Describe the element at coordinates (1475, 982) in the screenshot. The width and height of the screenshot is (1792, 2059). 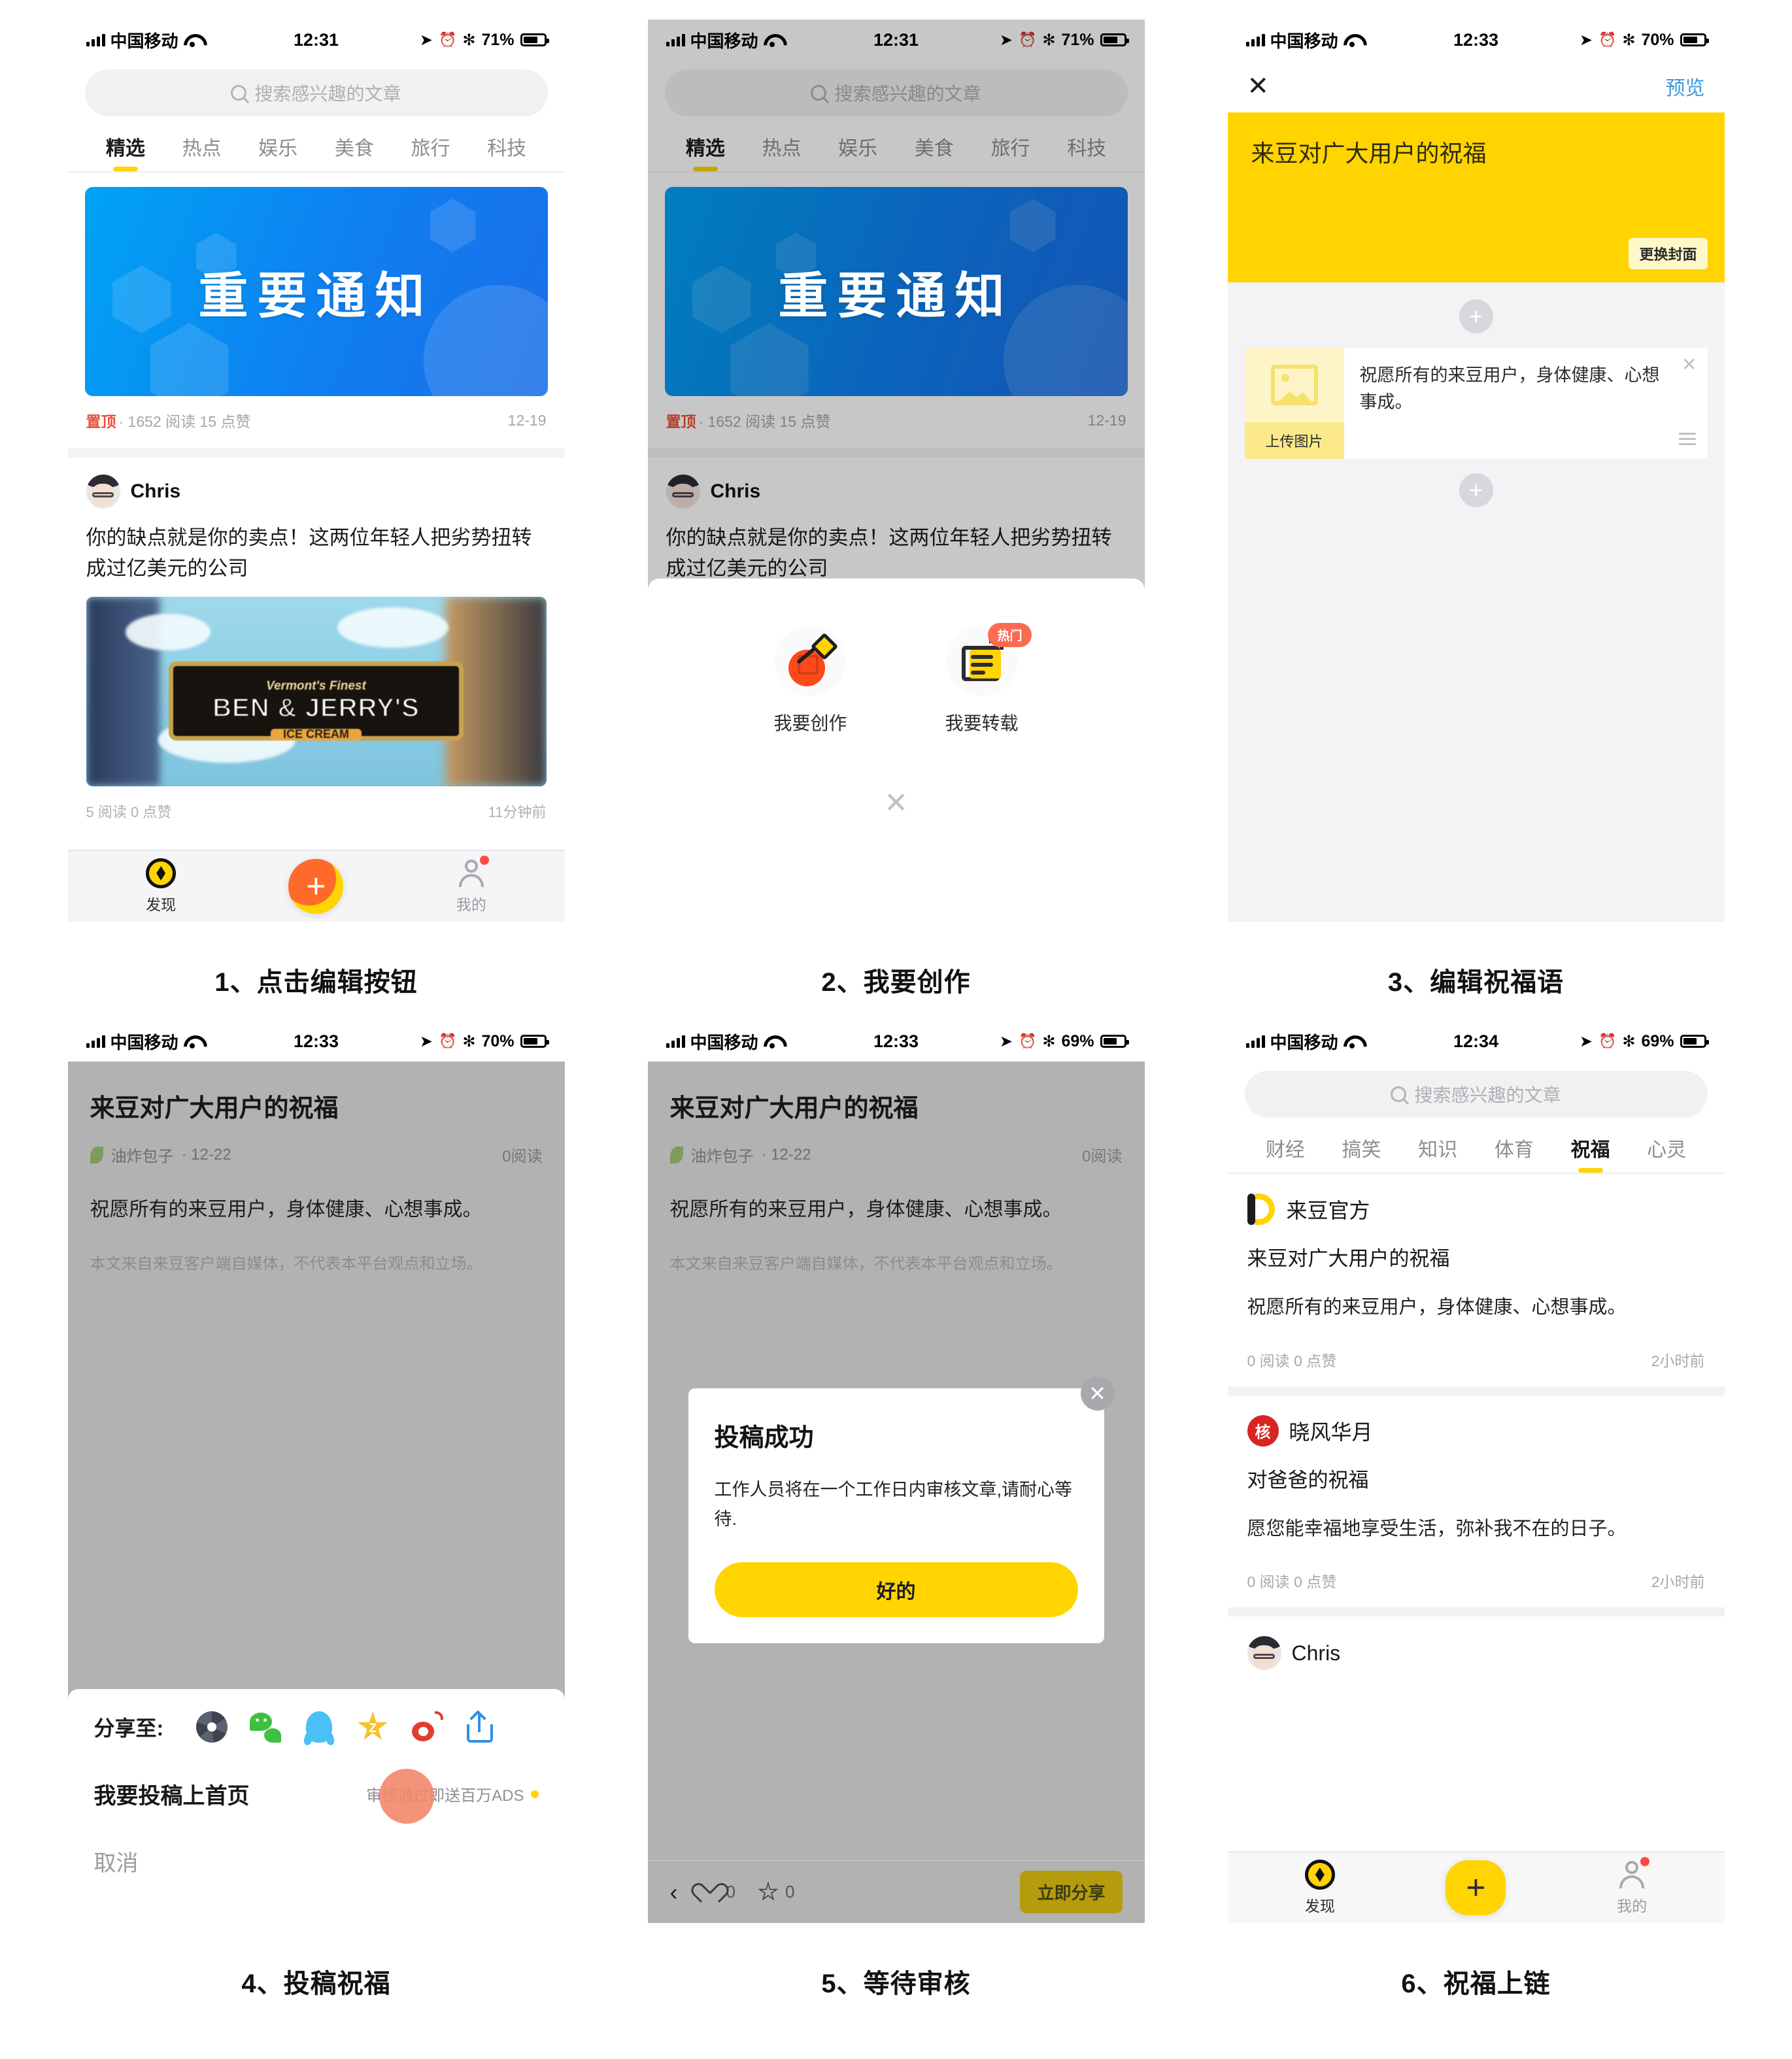
I see `panel-3-caption: 3、编辑祝福语` at that location.